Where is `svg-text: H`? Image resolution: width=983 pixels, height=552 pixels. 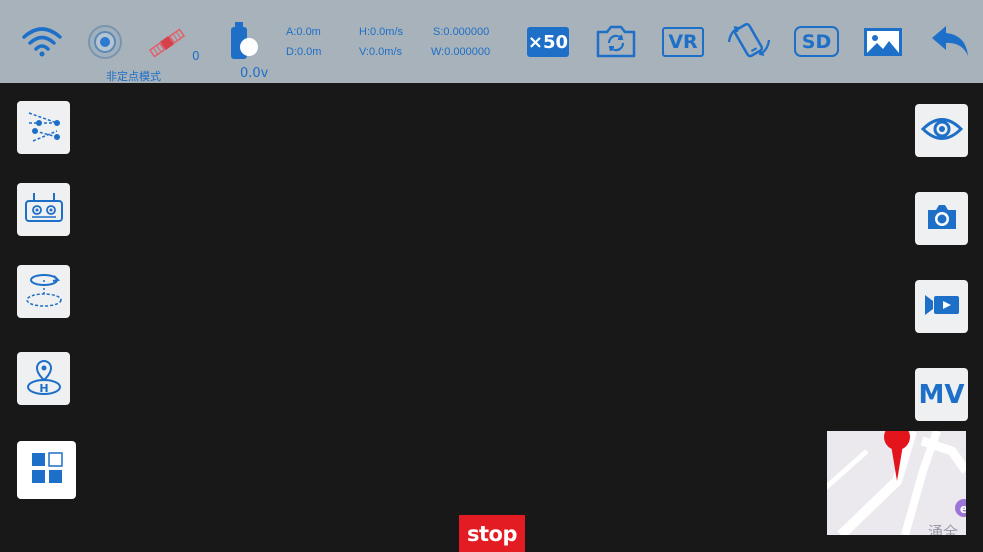 svg-text: H is located at coordinates (43, 388).